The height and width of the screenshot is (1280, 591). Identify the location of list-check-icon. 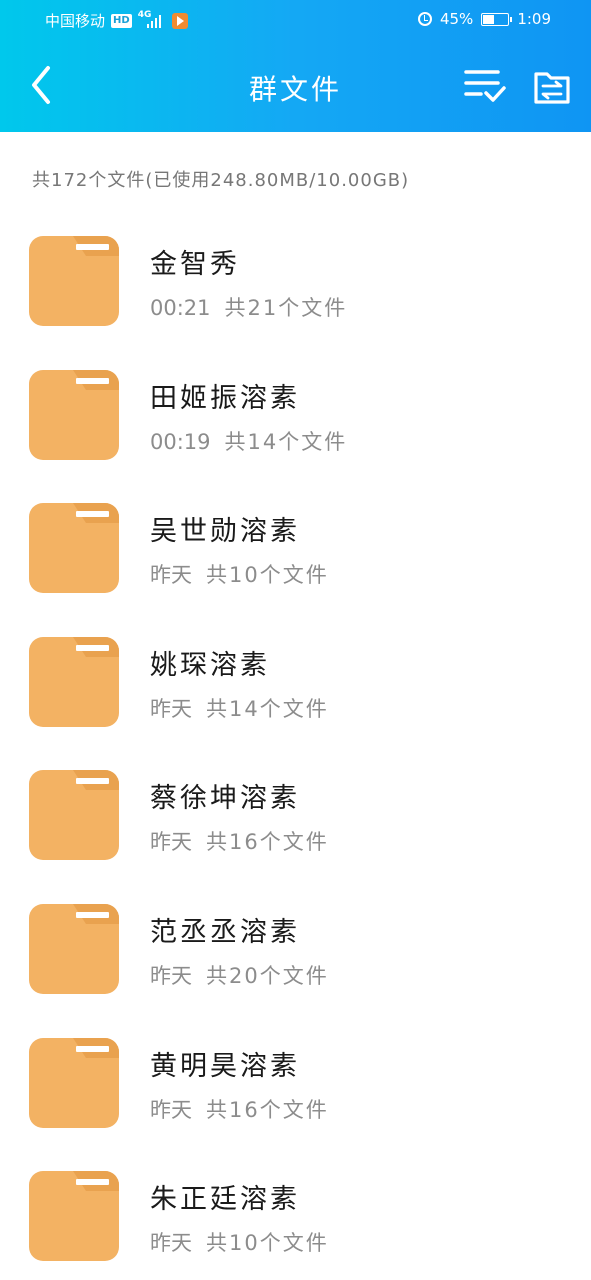
(485, 86).